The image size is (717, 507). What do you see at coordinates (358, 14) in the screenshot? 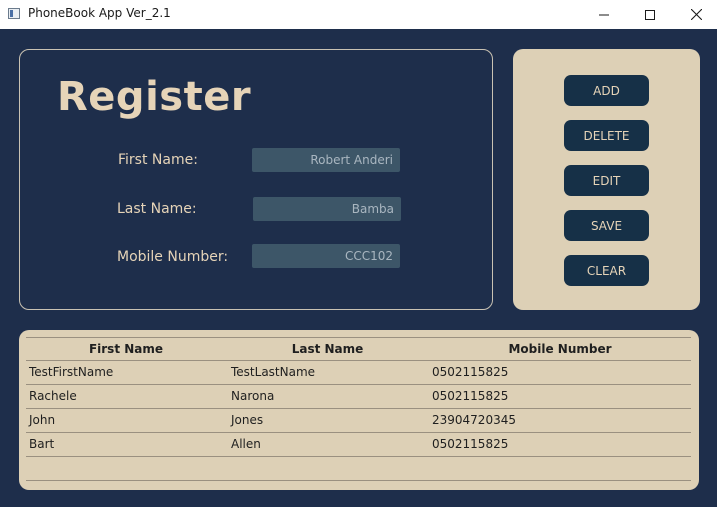
I see `title-bar: PhoneBook App Ver_2.1` at bounding box center [358, 14].